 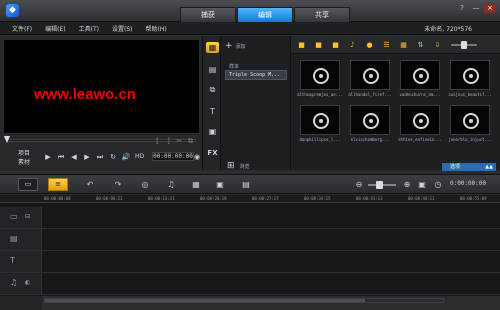 What do you see at coordinates (212, 89) in the screenshot?
I see `transition-icon: ⧉` at bounding box center [212, 89].